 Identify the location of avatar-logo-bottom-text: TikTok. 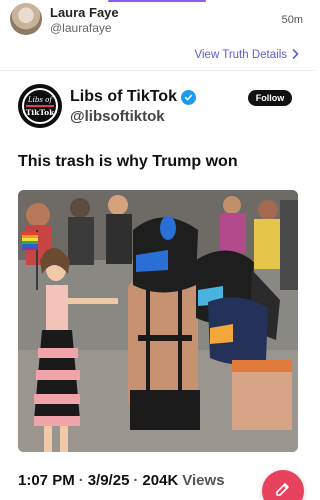
(40, 112).